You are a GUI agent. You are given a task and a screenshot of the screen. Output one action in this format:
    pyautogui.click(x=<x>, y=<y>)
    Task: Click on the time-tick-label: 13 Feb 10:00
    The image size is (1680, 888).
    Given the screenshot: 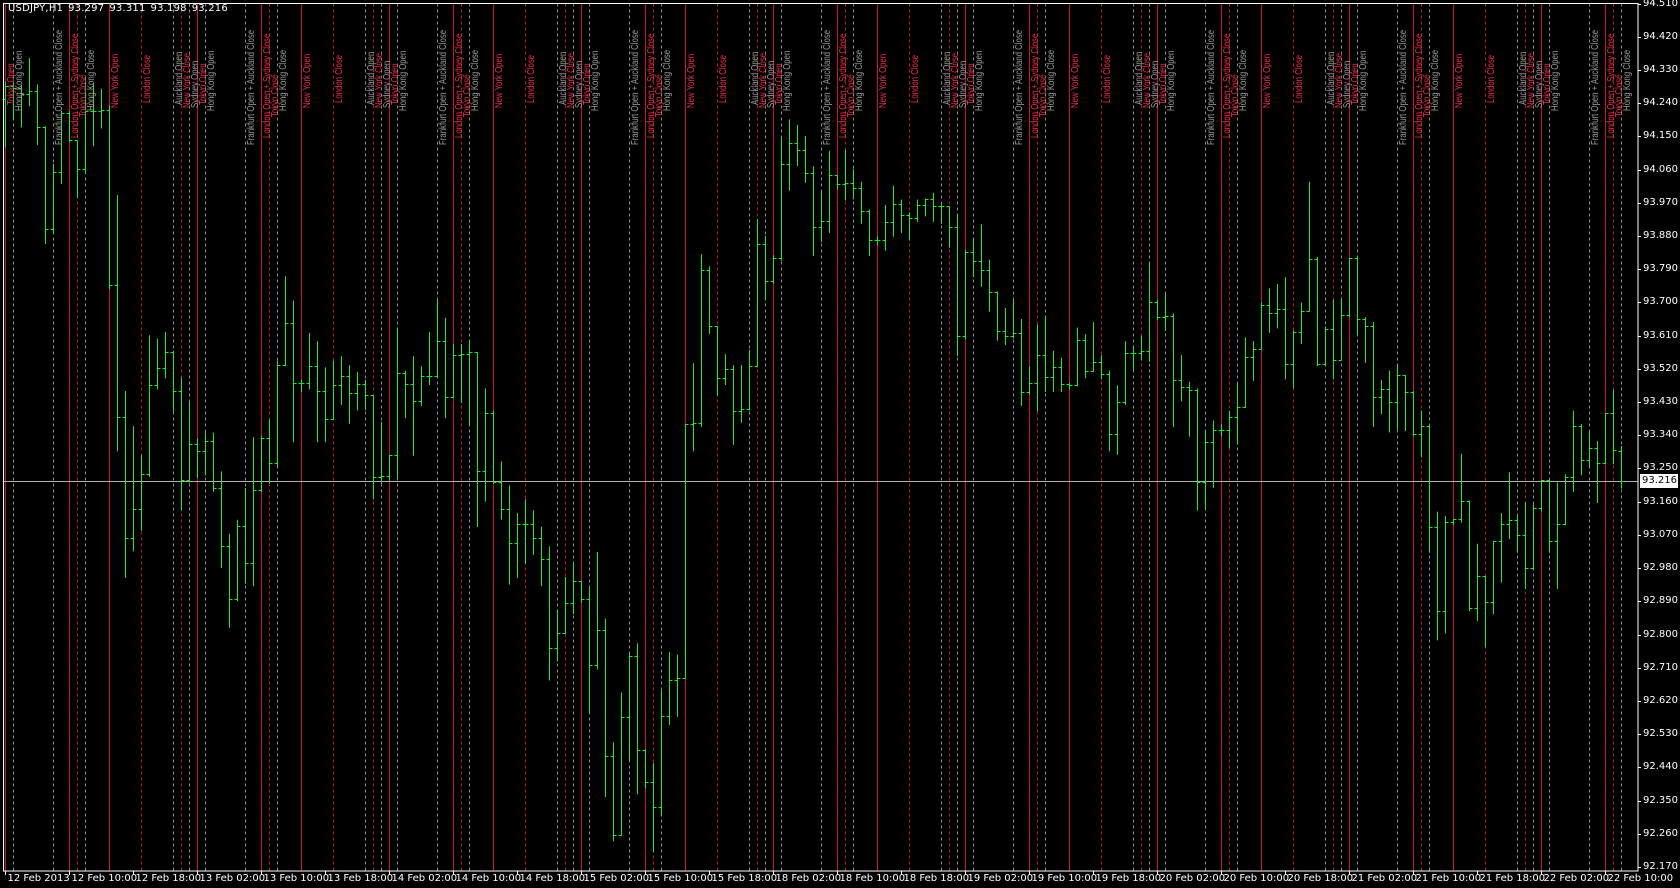 What is the action you would take?
    pyautogui.click(x=296, y=878)
    